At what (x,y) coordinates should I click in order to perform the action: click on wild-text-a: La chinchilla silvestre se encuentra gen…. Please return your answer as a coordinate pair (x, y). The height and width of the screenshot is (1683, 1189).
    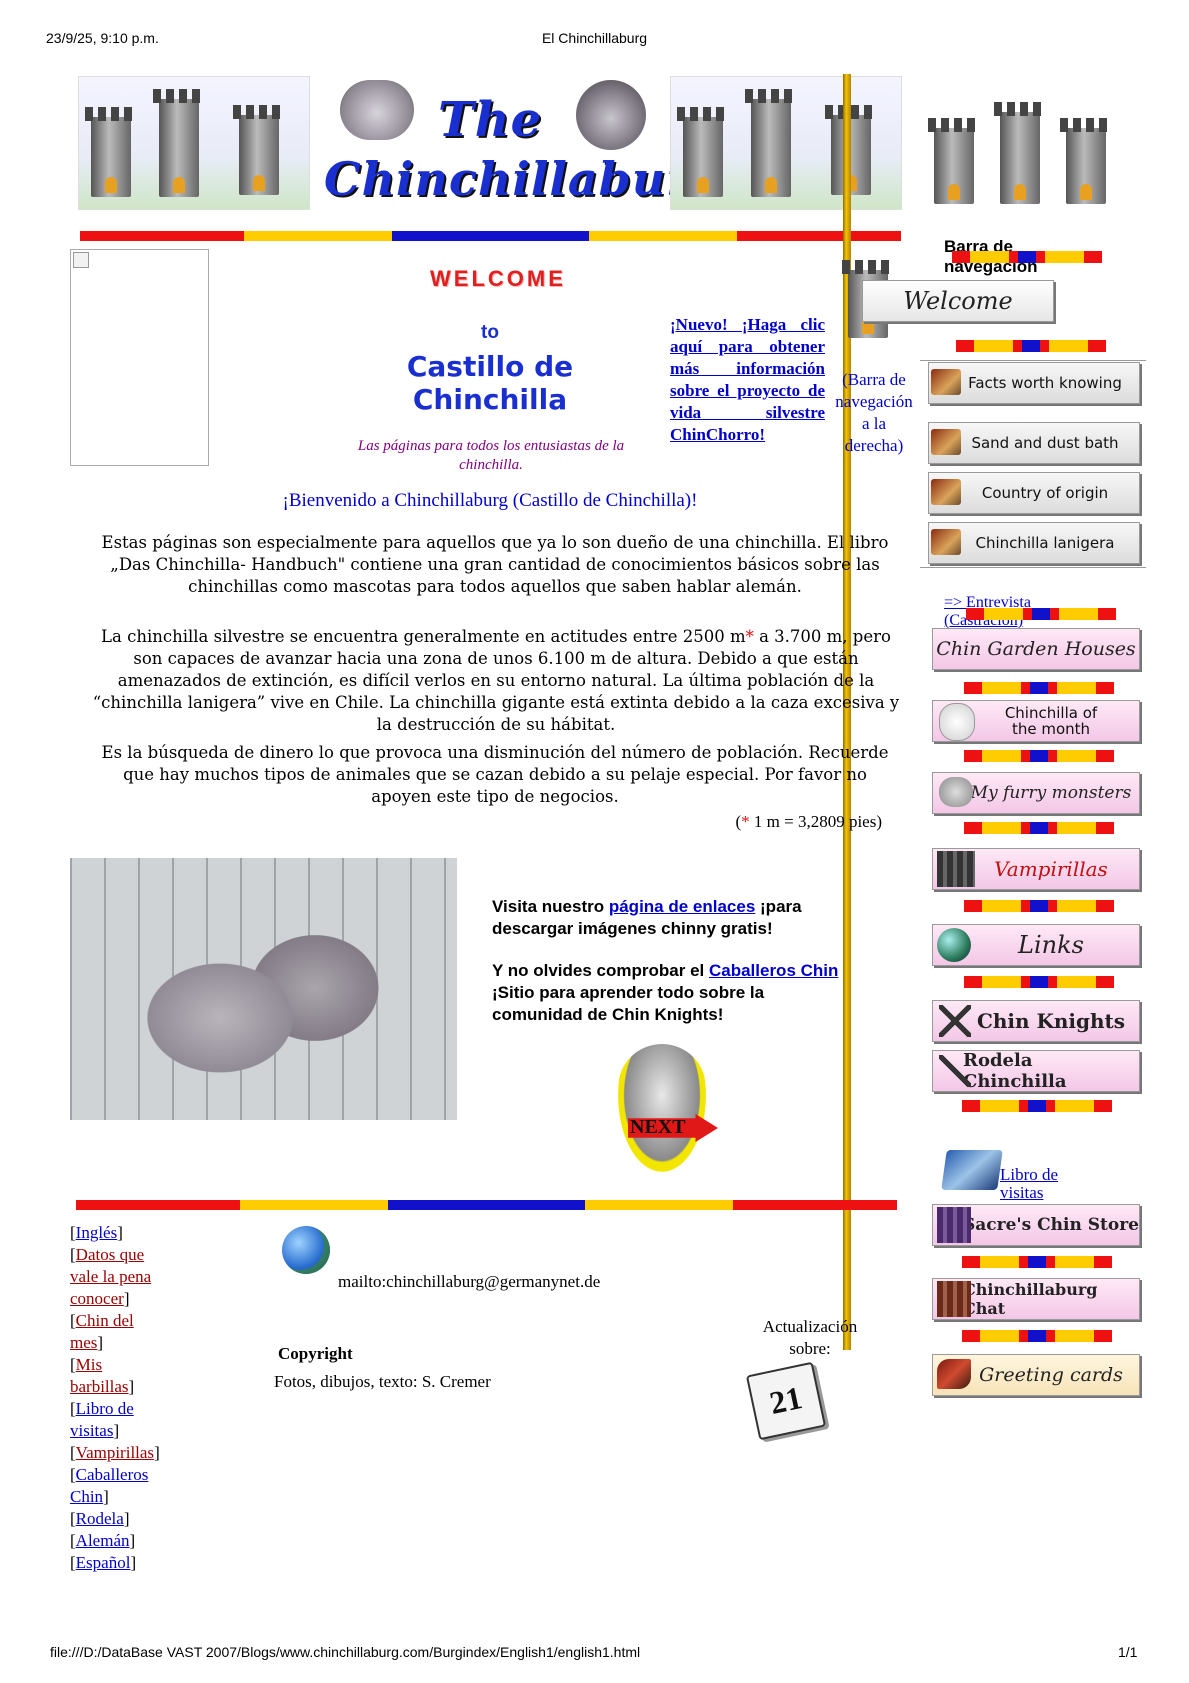
    Looking at the image, I should click on (423, 636).